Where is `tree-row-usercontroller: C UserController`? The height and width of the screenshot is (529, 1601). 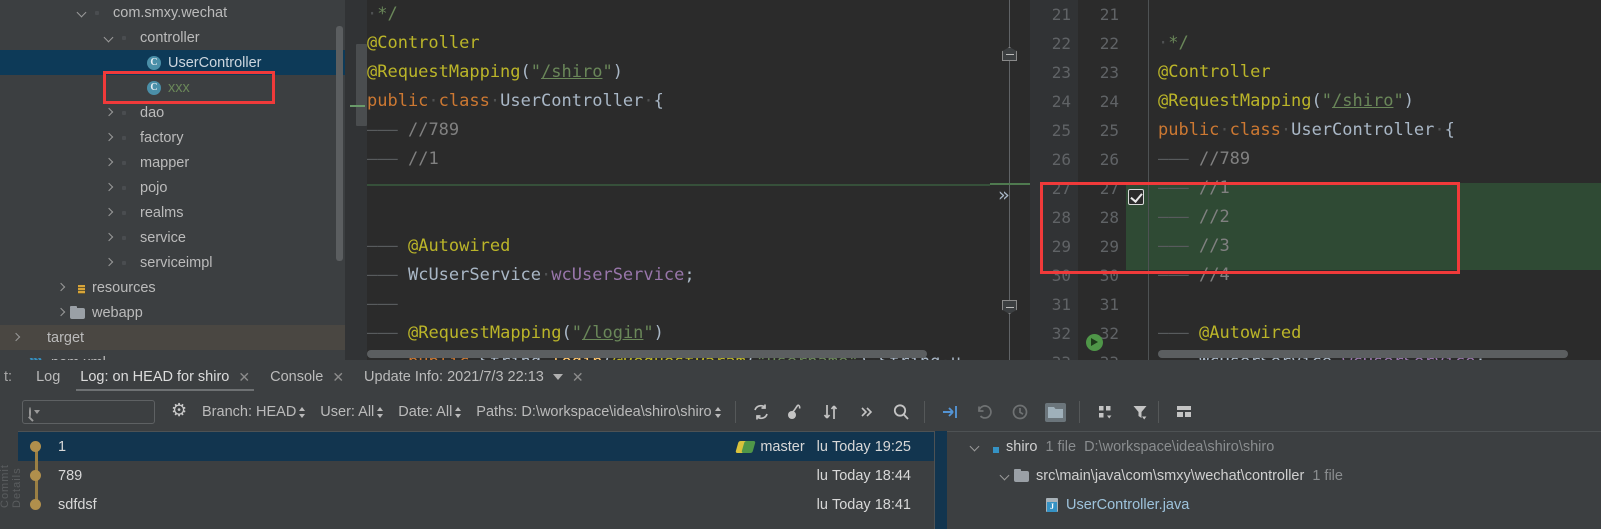 tree-row-usercontroller: C UserController is located at coordinates (172, 62).